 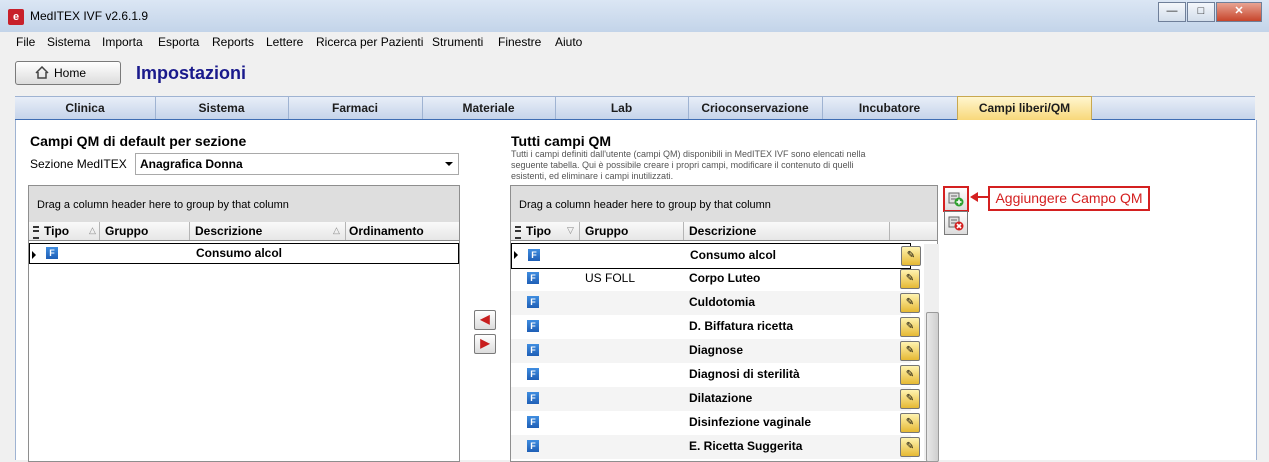 What do you see at coordinates (138, 141) in the screenshot?
I see `left-section-title: Campi QM di default per sezione` at bounding box center [138, 141].